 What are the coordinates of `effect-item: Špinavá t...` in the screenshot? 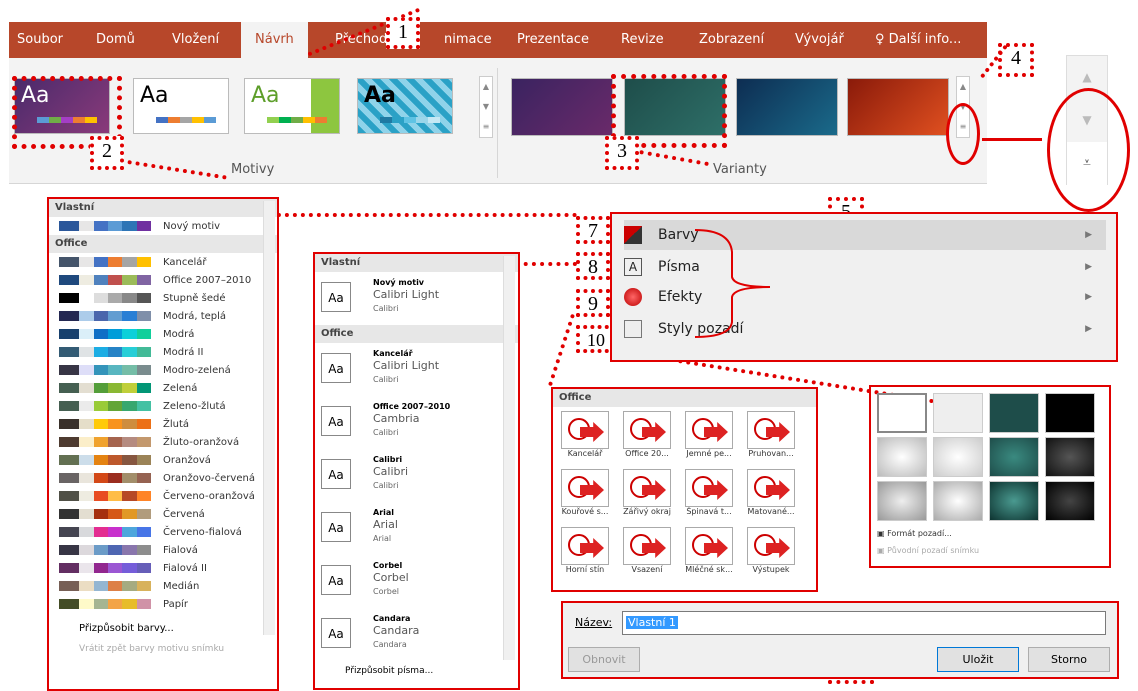 It's located at (709, 494).